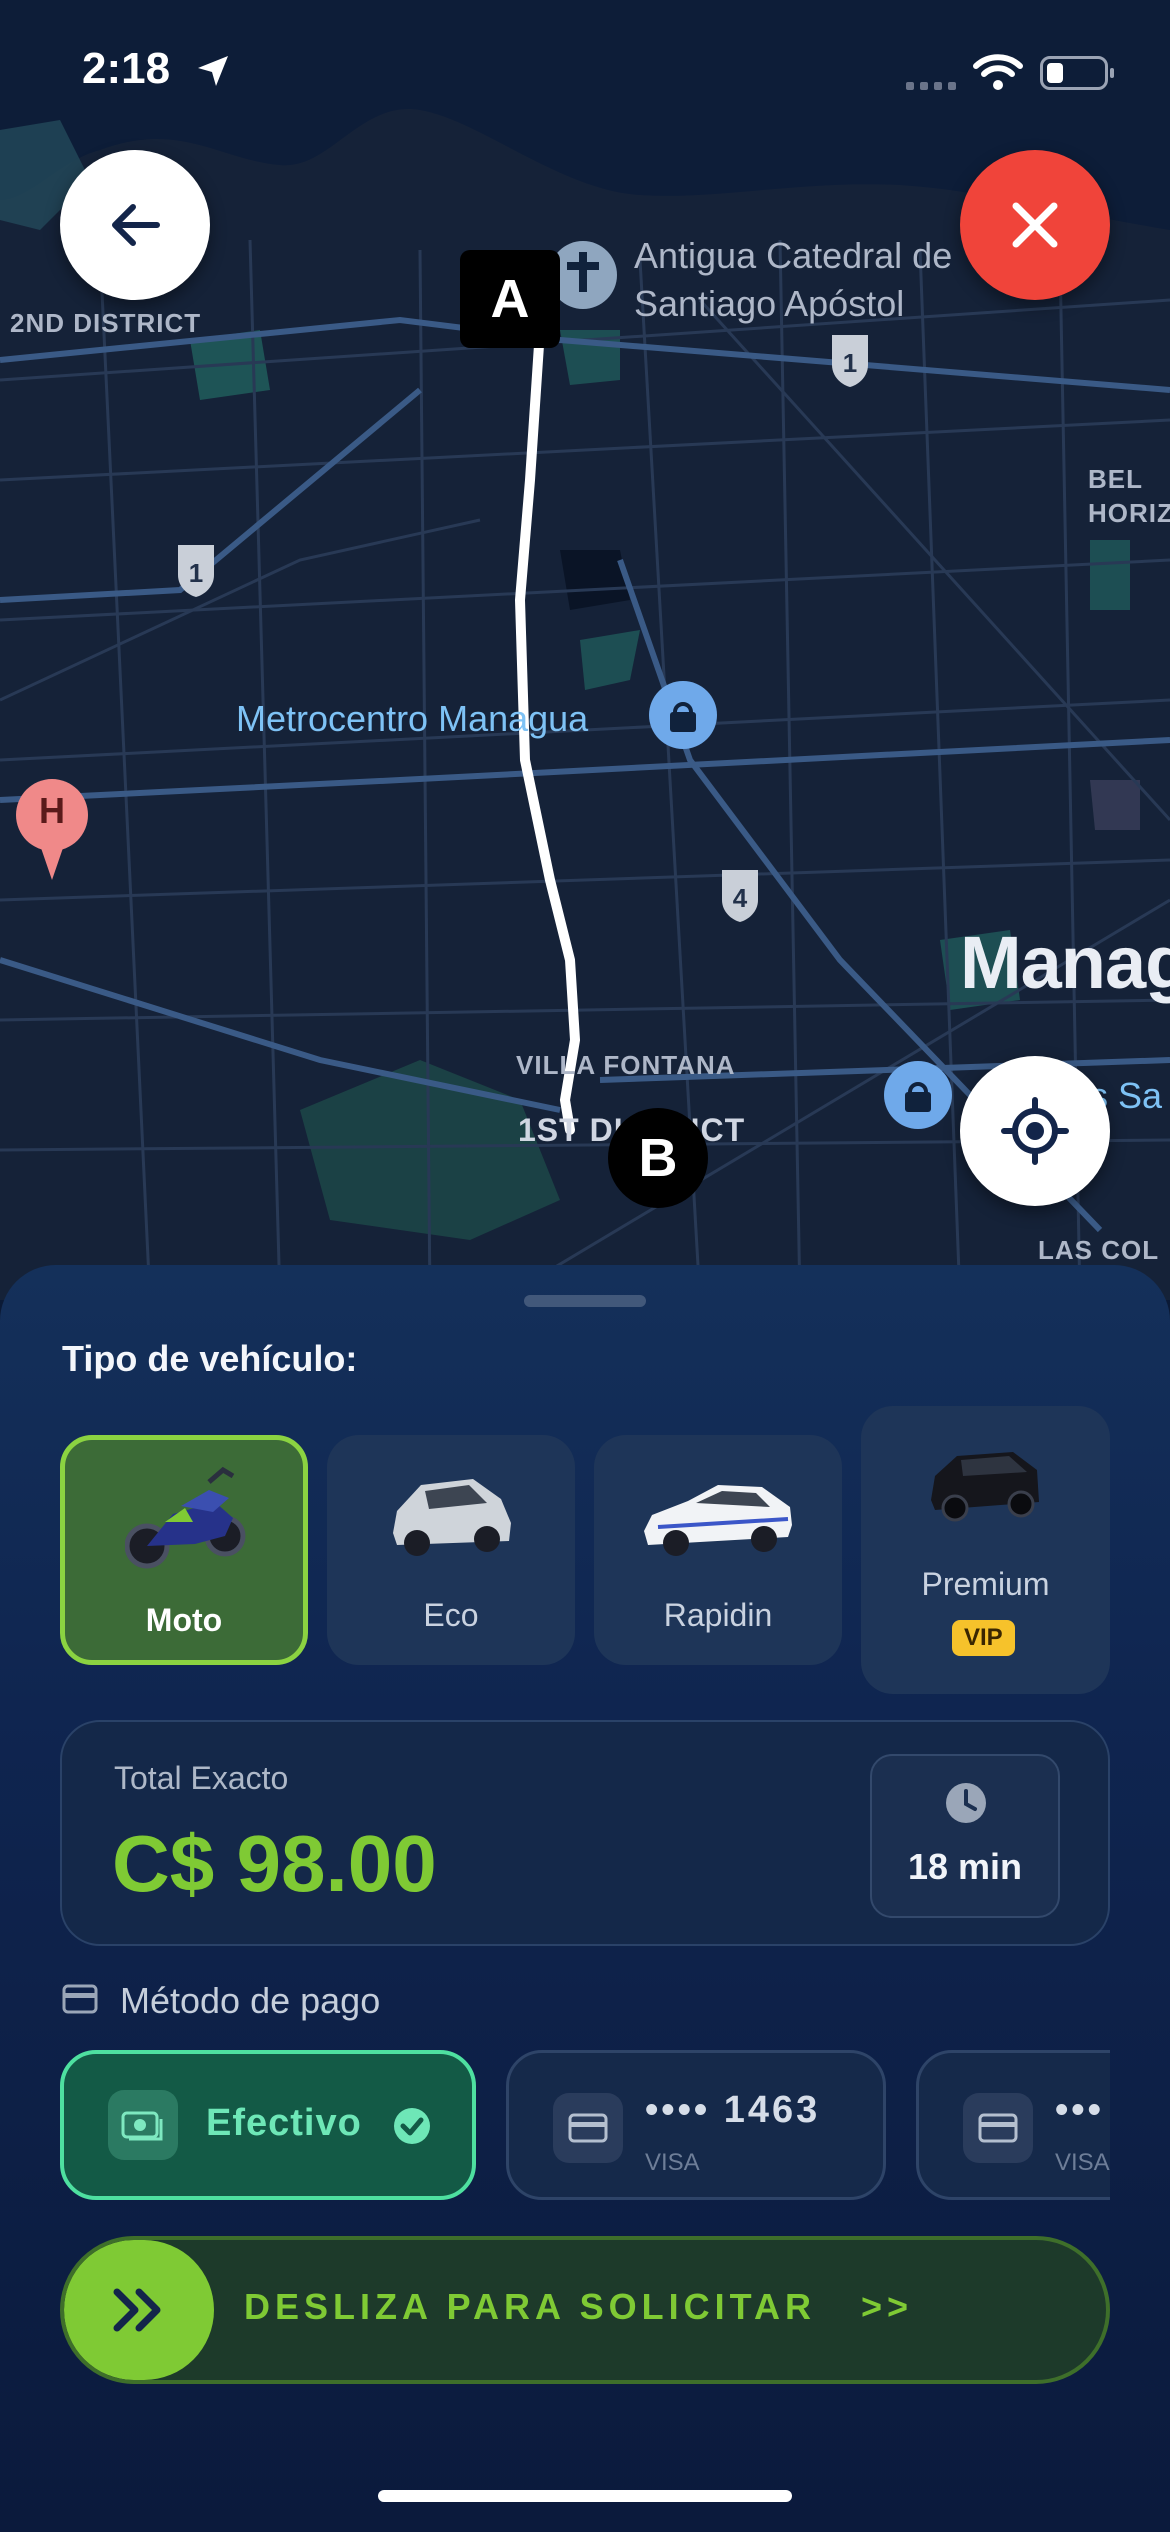 The height and width of the screenshot is (2532, 1170). Describe the element at coordinates (106, 323) in the screenshot. I see `district-2-label: 2ND DISTRICT` at that location.